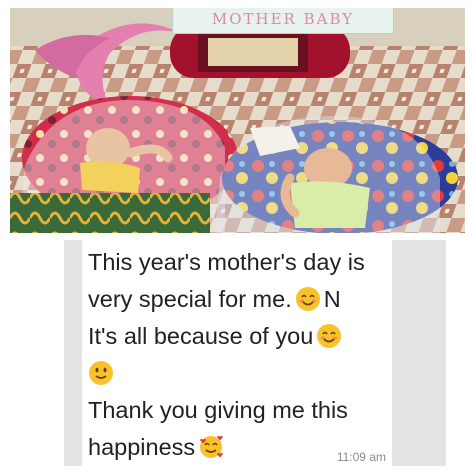 The width and height of the screenshot is (474, 474). Describe the element at coordinates (332, 299) in the screenshot. I see `message-line-2-suffix: N` at that location.